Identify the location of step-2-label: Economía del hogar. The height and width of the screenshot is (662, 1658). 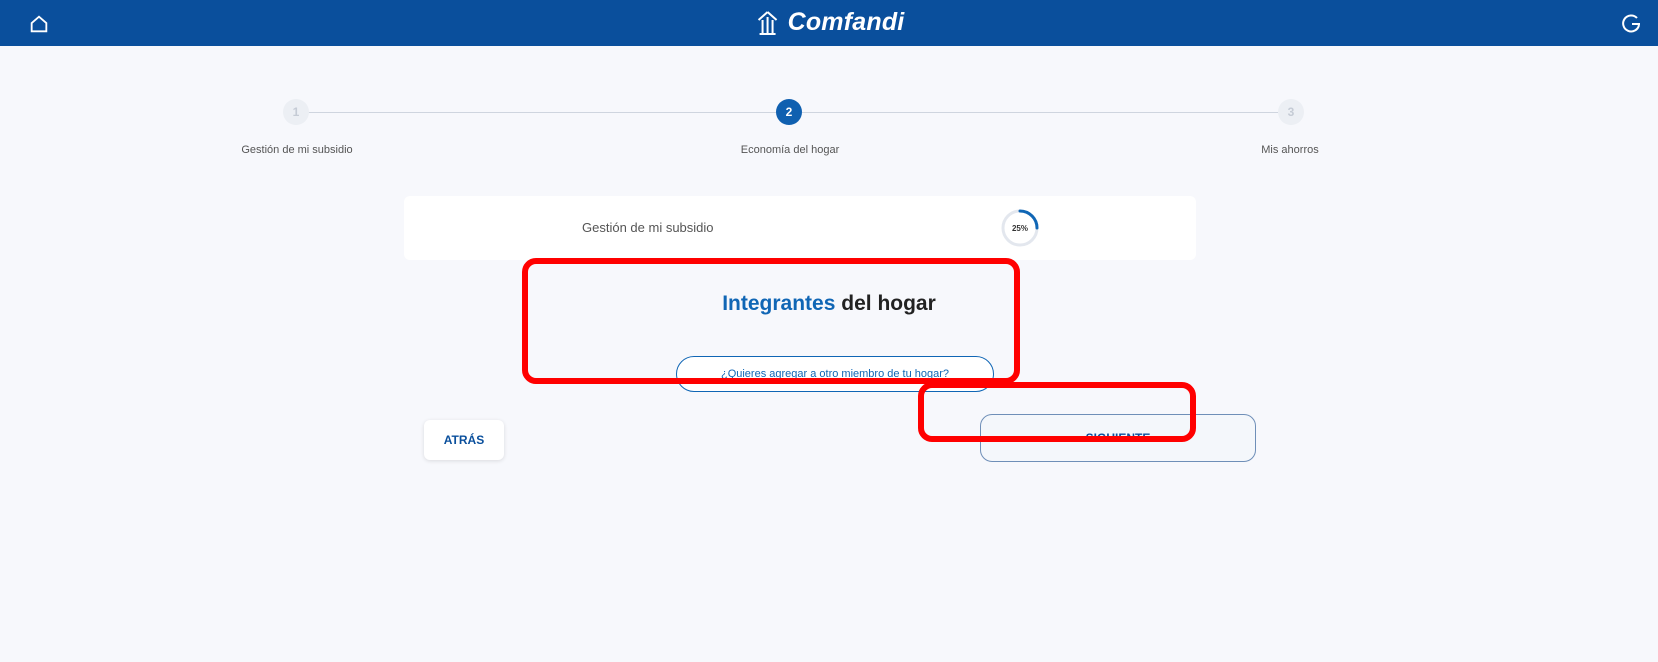
(790, 150).